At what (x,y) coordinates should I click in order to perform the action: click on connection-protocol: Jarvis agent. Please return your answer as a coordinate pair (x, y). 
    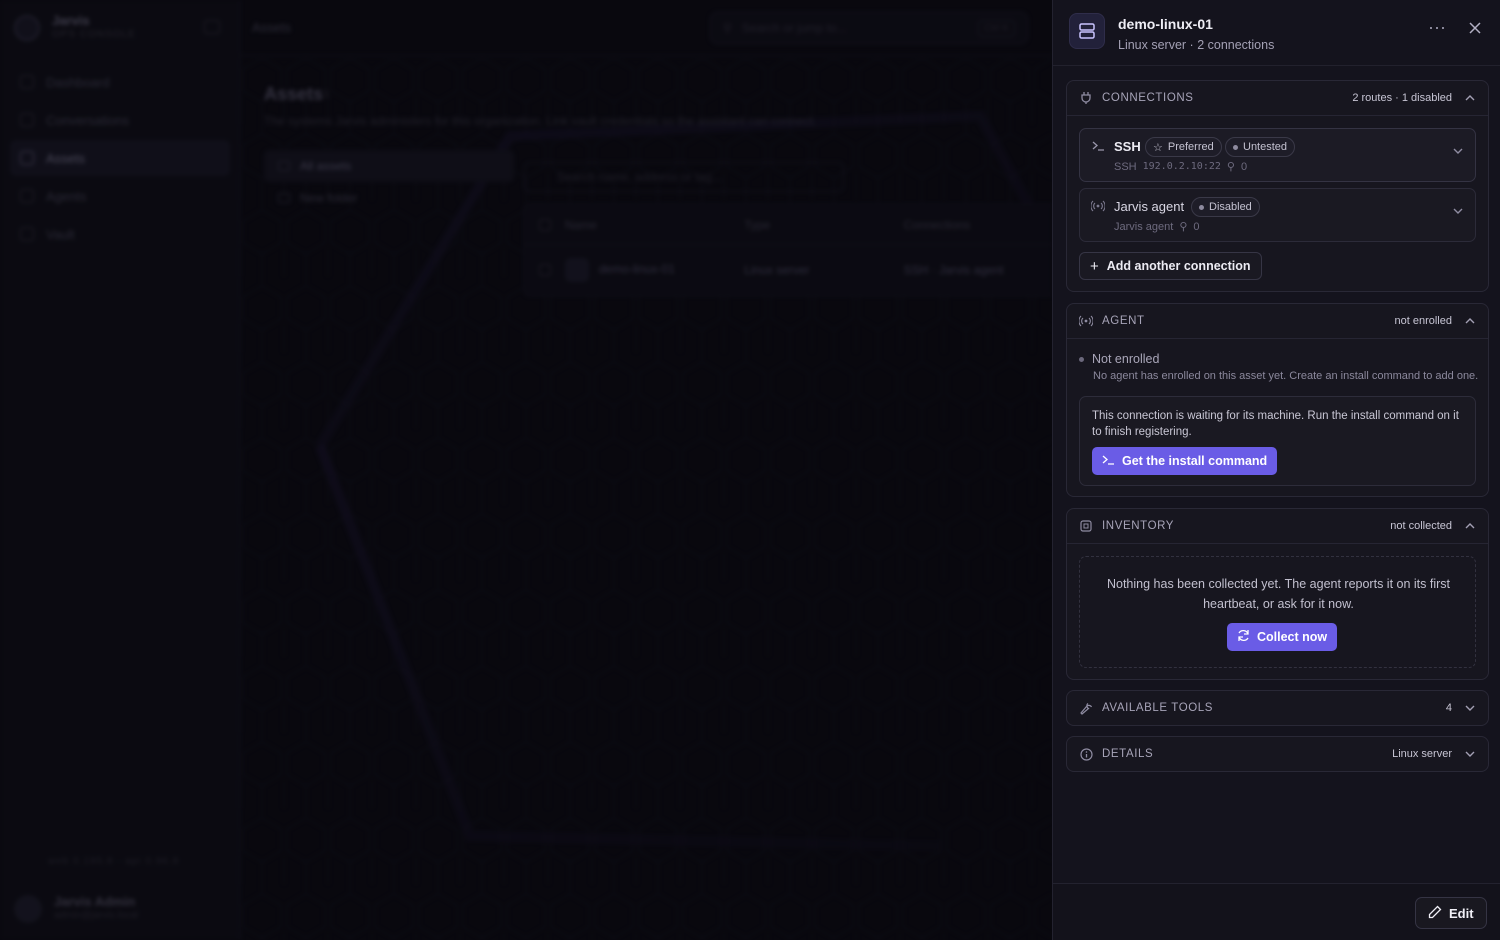
    Looking at the image, I should click on (1144, 226).